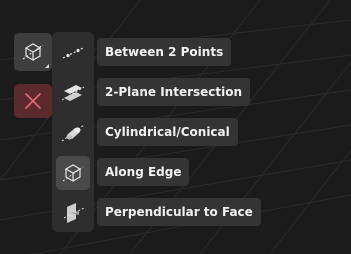 The width and height of the screenshot is (351, 254). I want to click on dropdown-indicator-icon, so click(47, 66).